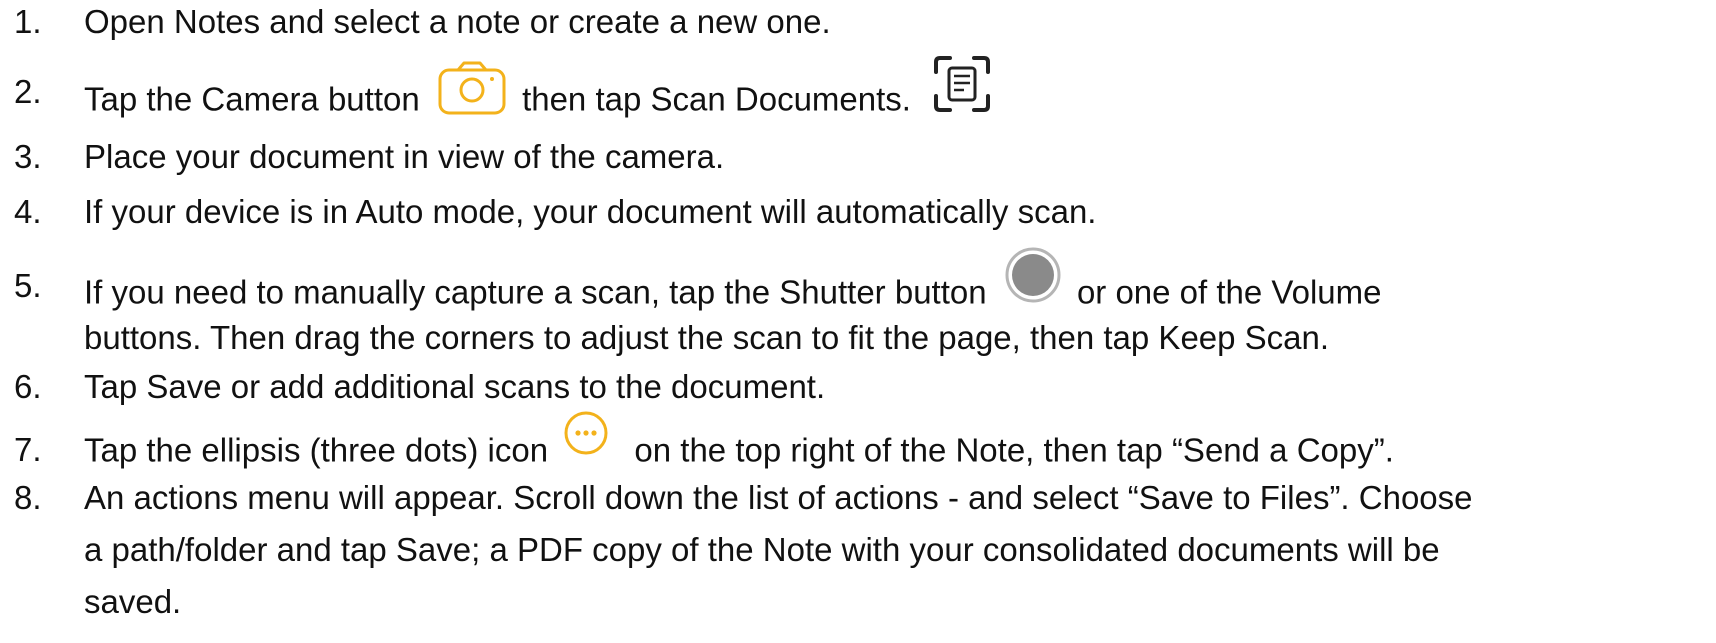 Image resolution: width=1716 pixels, height=643 pixels. What do you see at coordinates (28, 211) in the screenshot?
I see `step-number: 4.` at bounding box center [28, 211].